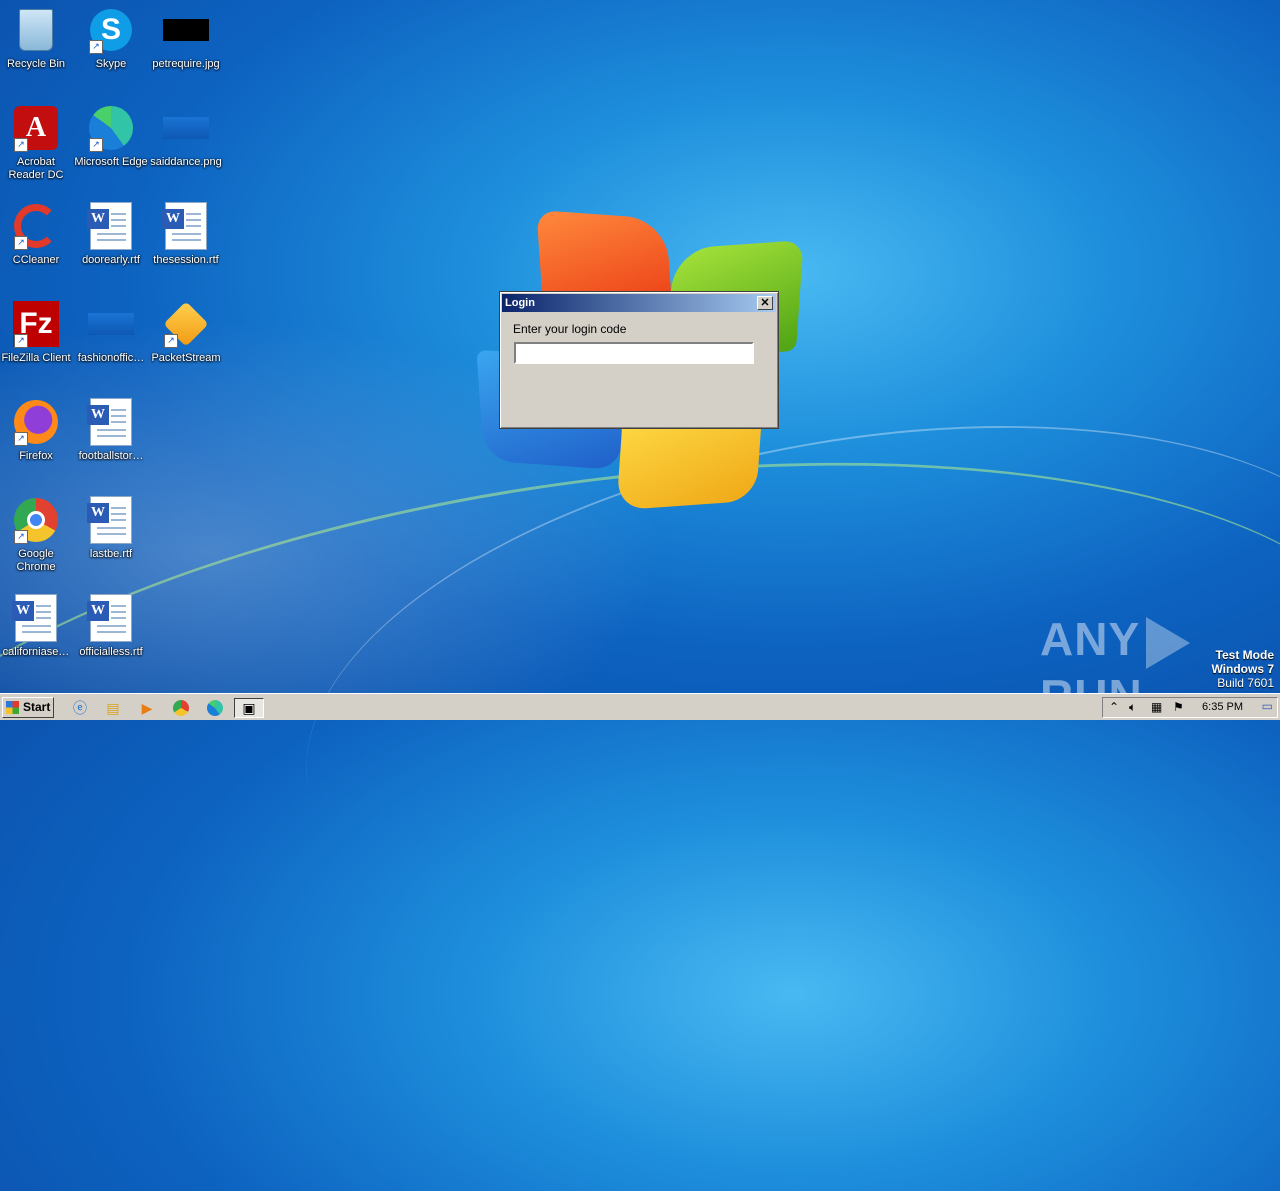  What do you see at coordinates (249, 708) in the screenshot?
I see `login-app-icon: ▣` at bounding box center [249, 708].